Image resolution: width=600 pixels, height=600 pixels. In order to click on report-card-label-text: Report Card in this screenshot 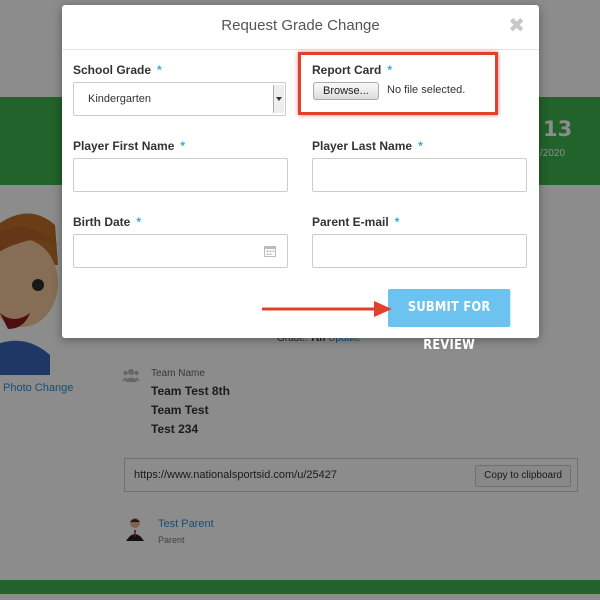, I will do `click(347, 70)`.